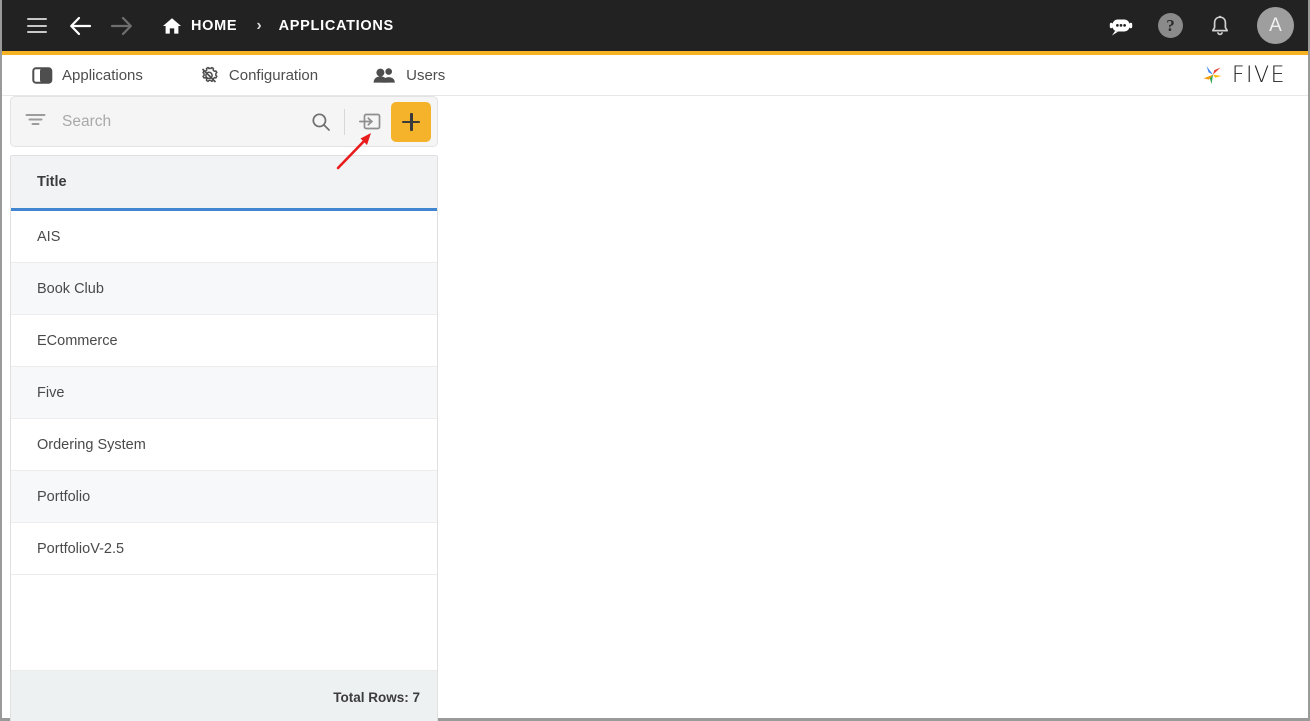  Describe the element at coordinates (51, 392) in the screenshot. I see `row-title: Five` at that location.